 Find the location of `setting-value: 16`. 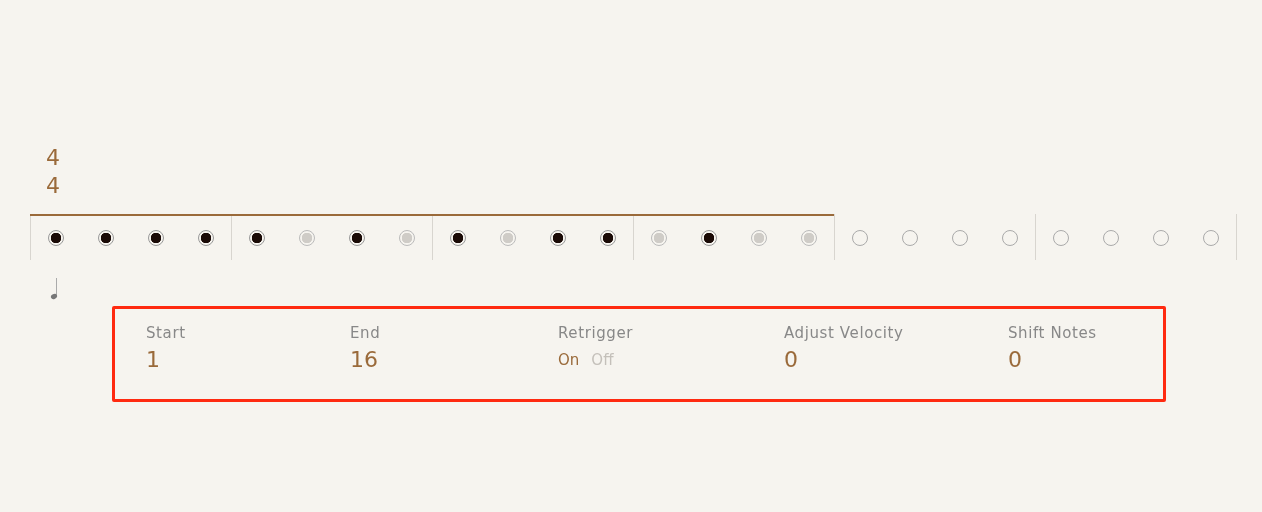

setting-value: 16 is located at coordinates (454, 360).